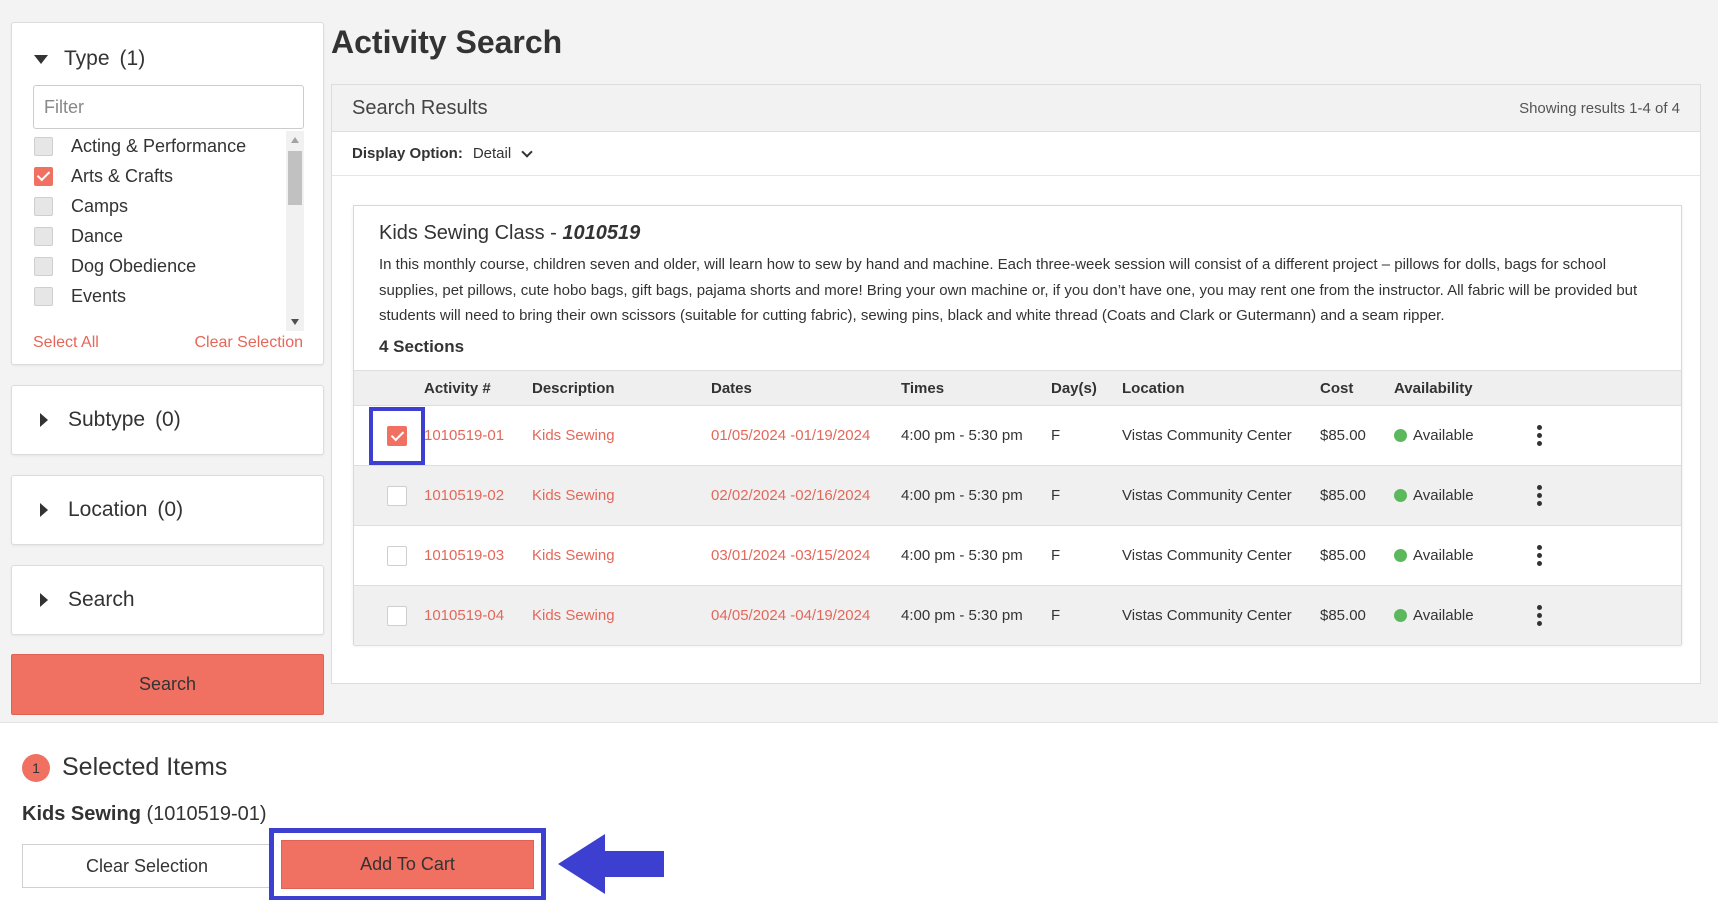  Describe the element at coordinates (44, 600) in the screenshot. I see `caret-right-icon` at that location.